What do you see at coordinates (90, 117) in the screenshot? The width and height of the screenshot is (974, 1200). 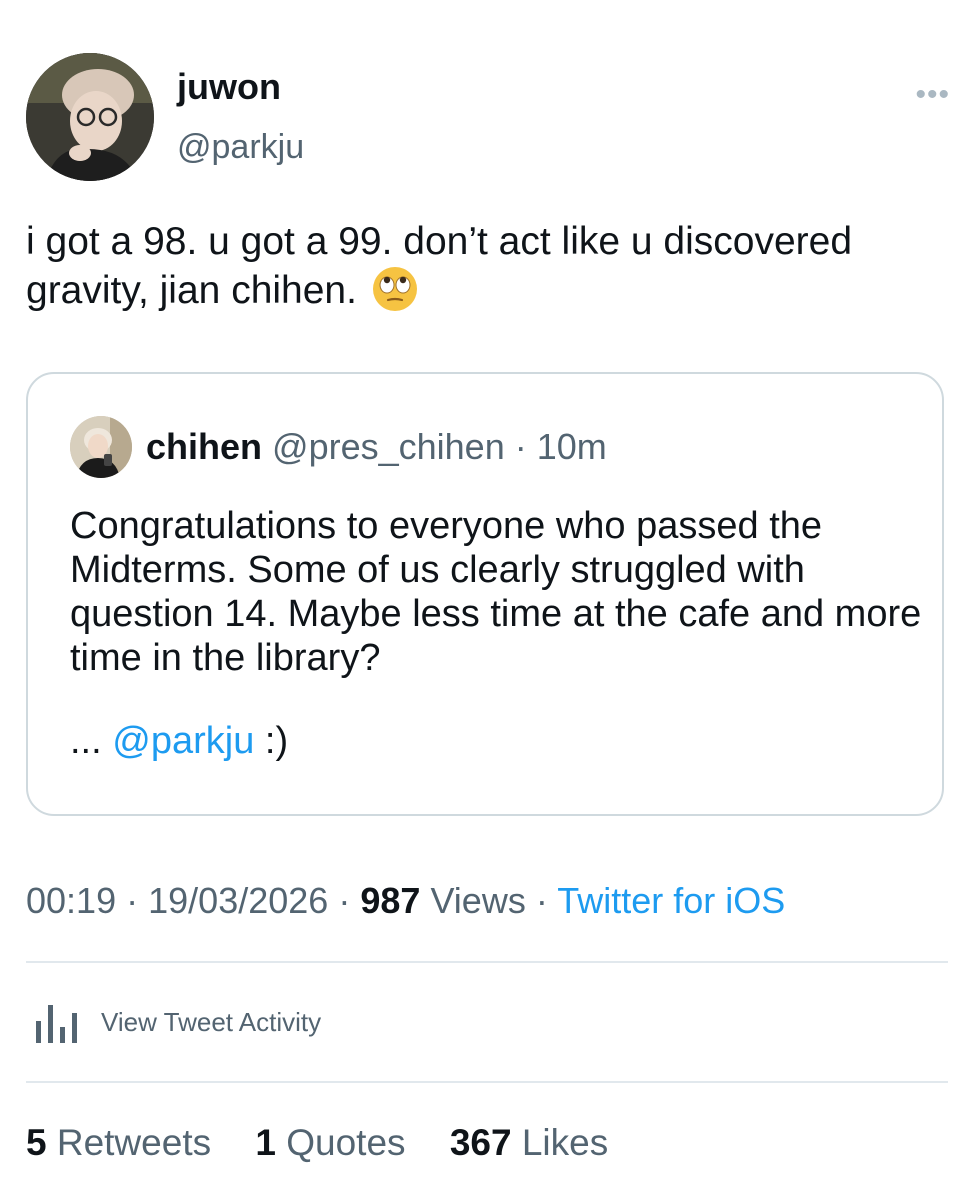 I see `author-avatar` at bounding box center [90, 117].